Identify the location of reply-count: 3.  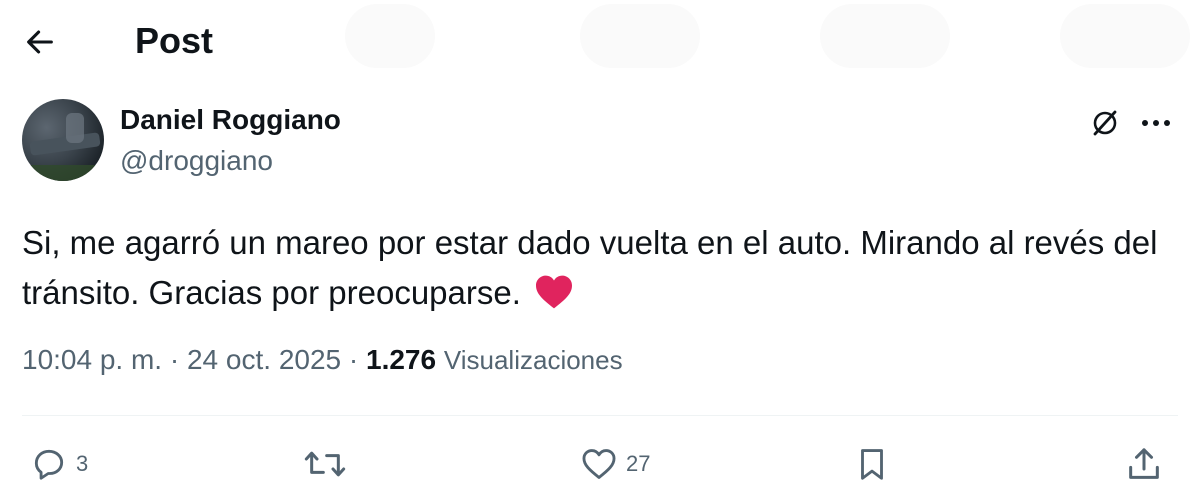
(82, 463).